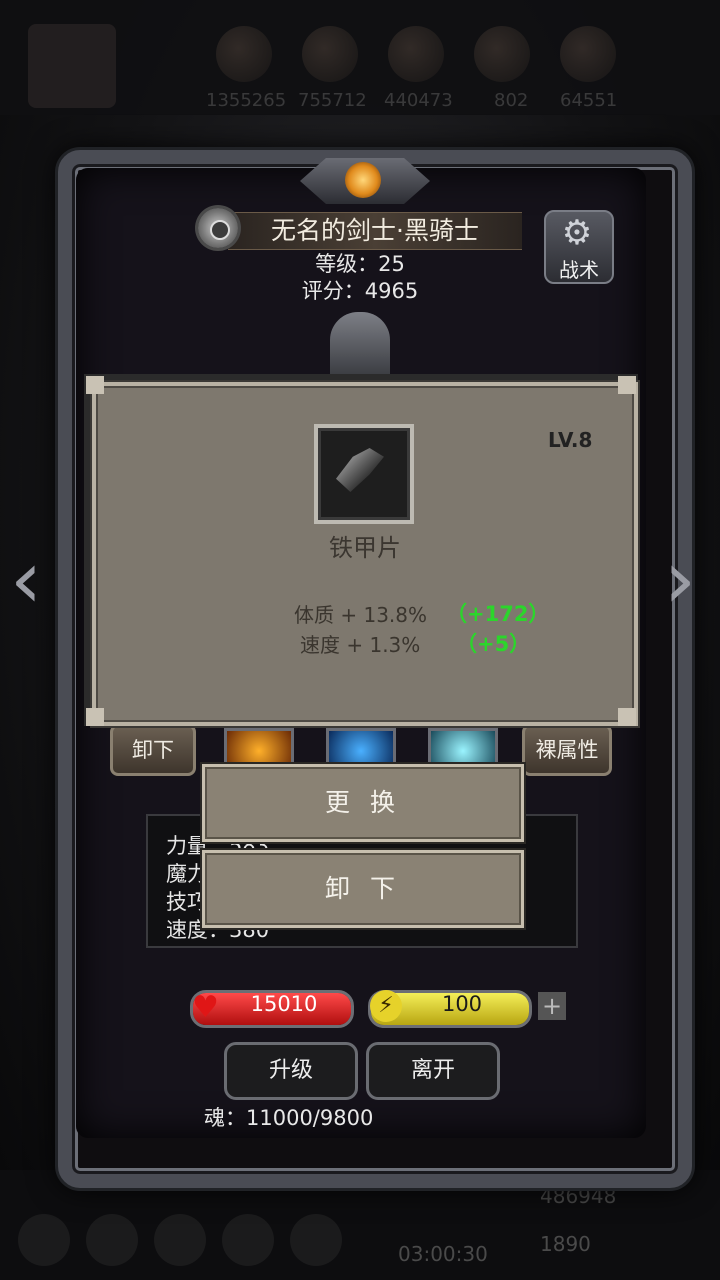  Describe the element at coordinates (291, 1071) in the screenshot. I see `upgrade-button: 升级` at that location.